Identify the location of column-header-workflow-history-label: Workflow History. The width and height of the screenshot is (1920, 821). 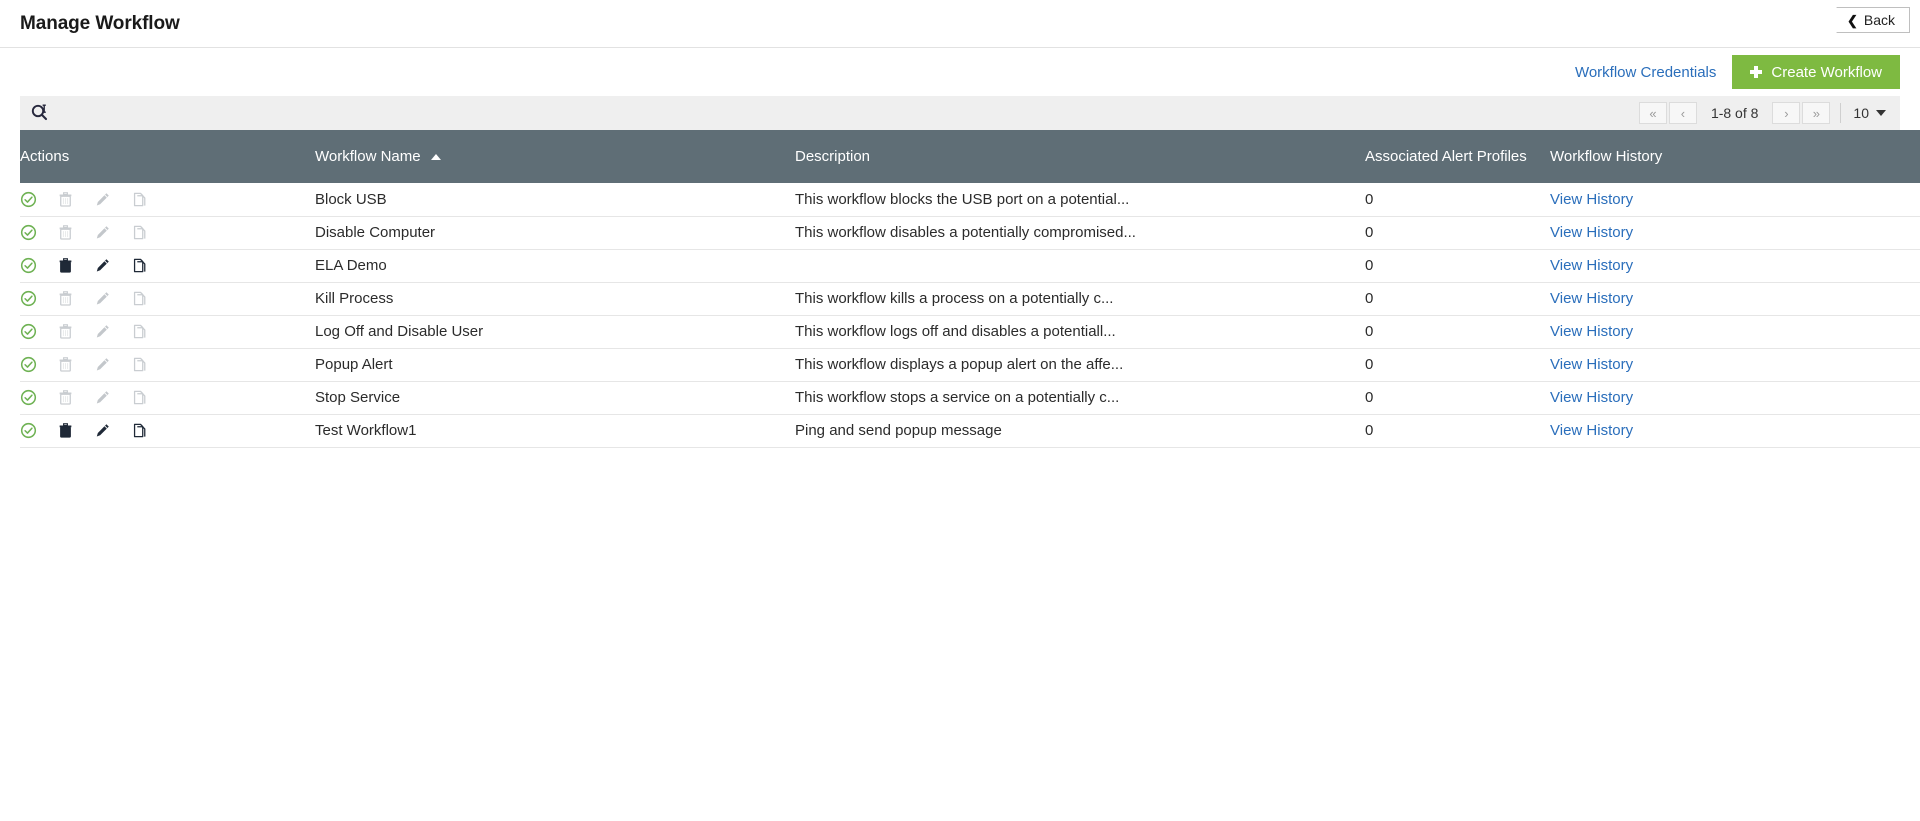
(1606, 156).